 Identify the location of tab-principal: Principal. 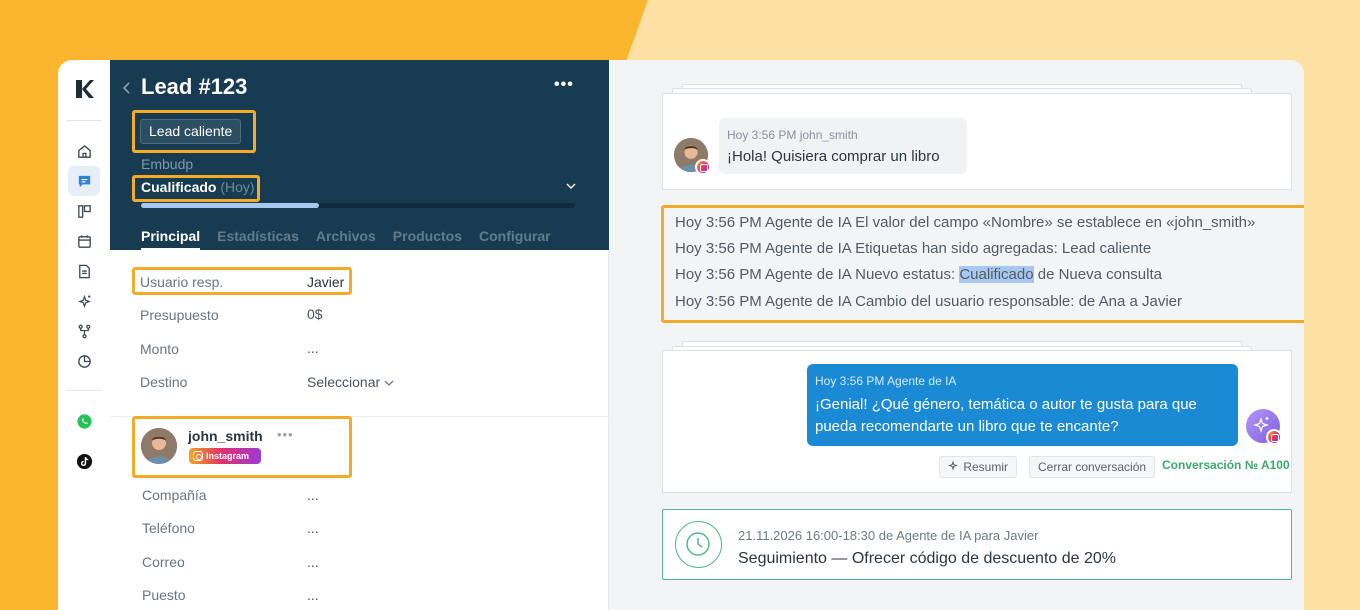
(171, 239).